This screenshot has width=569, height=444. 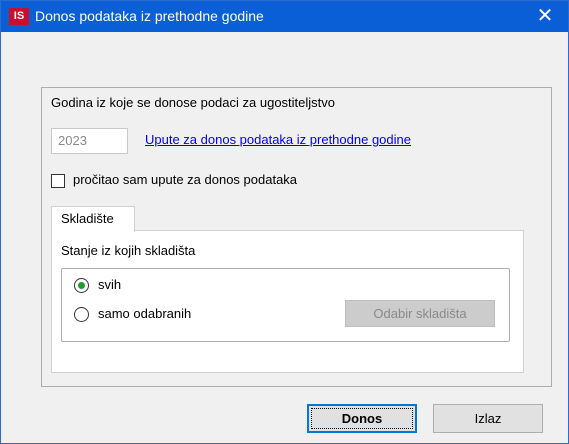 What do you see at coordinates (93, 219) in the screenshot?
I see `tab-skladiste: Skladište` at bounding box center [93, 219].